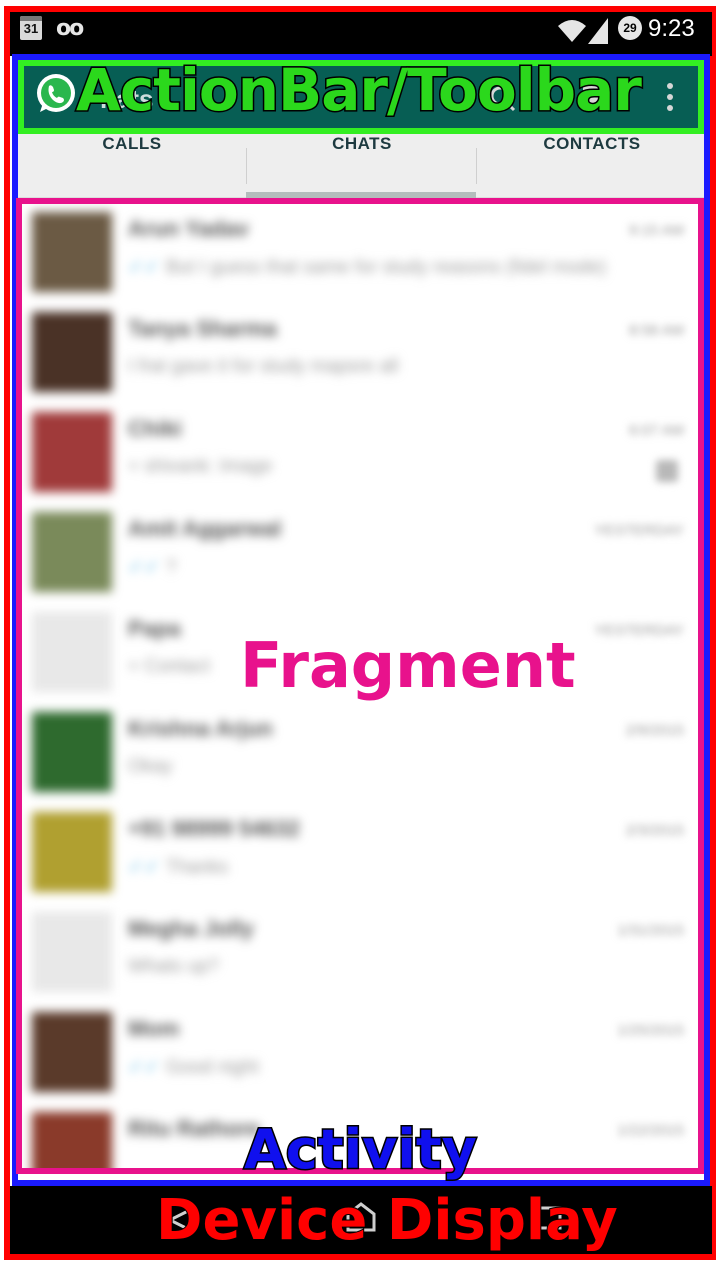  Describe the element at coordinates (592, 166) in the screenshot. I see `tab-contacts: CONTACTS` at that location.